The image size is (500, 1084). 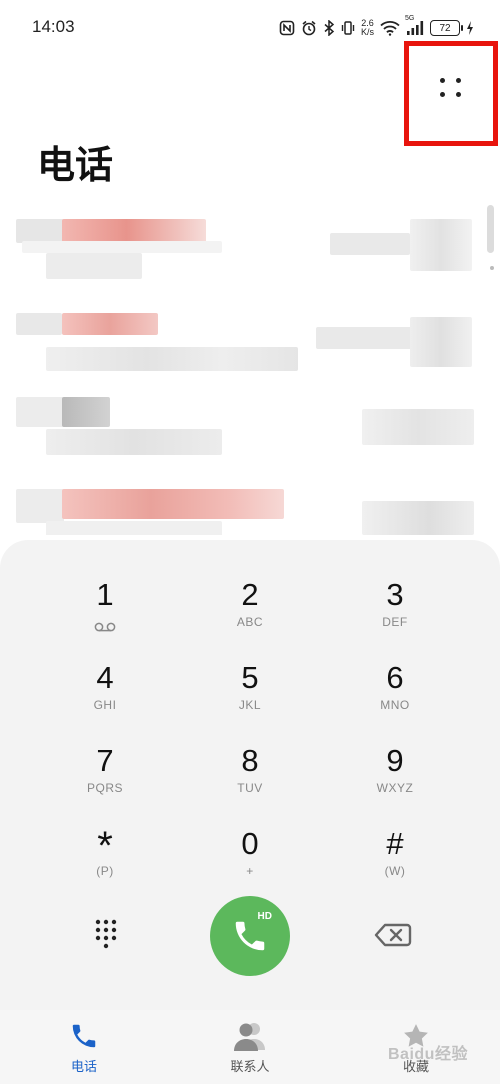 What do you see at coordinates (250, 677) in the screenshot?
I see `key-digit: 5` at bounding box center [250, 677].